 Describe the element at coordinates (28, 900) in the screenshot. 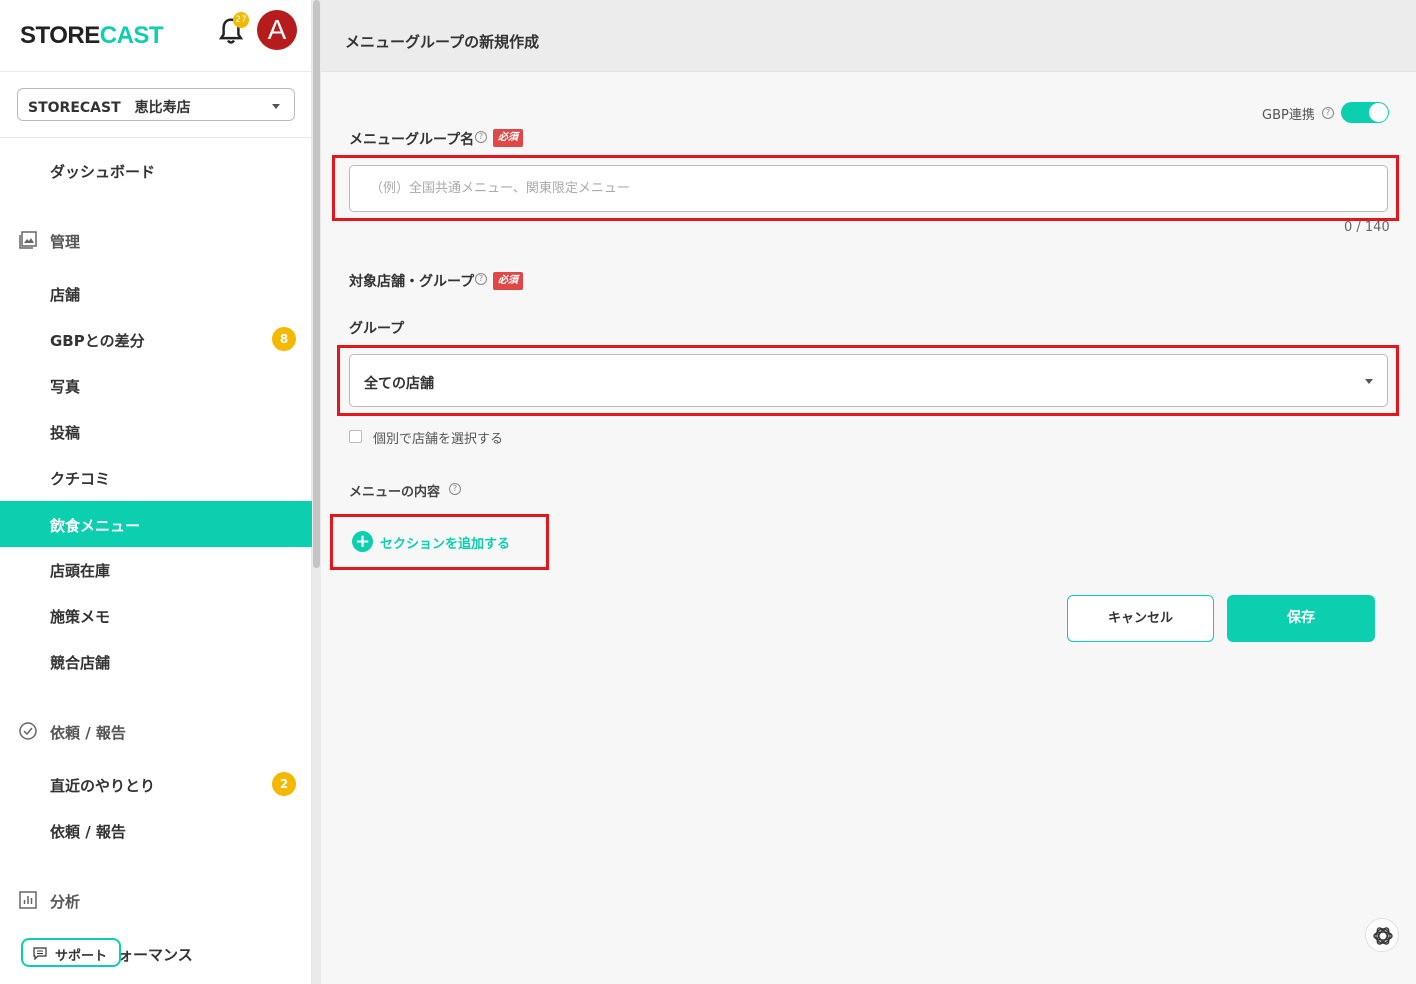

I see `bar-chart-icon` at that location.